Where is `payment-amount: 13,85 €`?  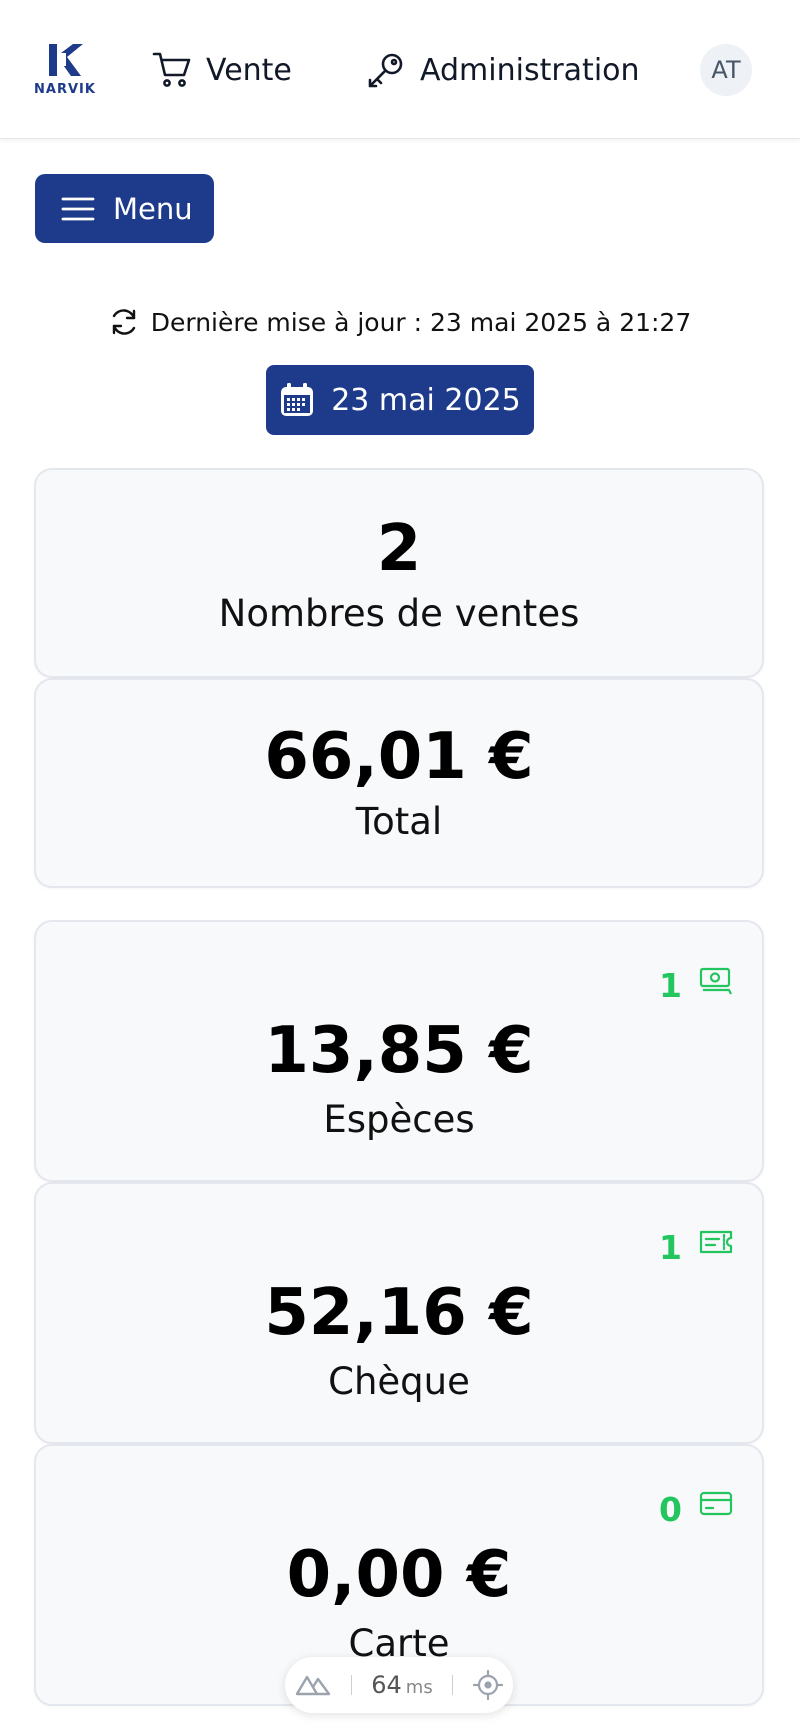
payment-amount: 13,85 € is located at coordinates (399, 1051).